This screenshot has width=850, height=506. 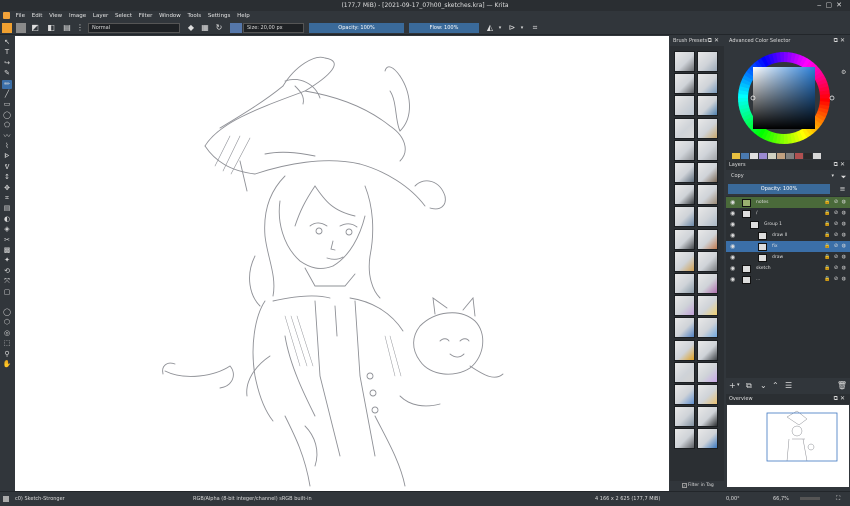 I want to click on menu-view: View, so click(x=55, y=16).